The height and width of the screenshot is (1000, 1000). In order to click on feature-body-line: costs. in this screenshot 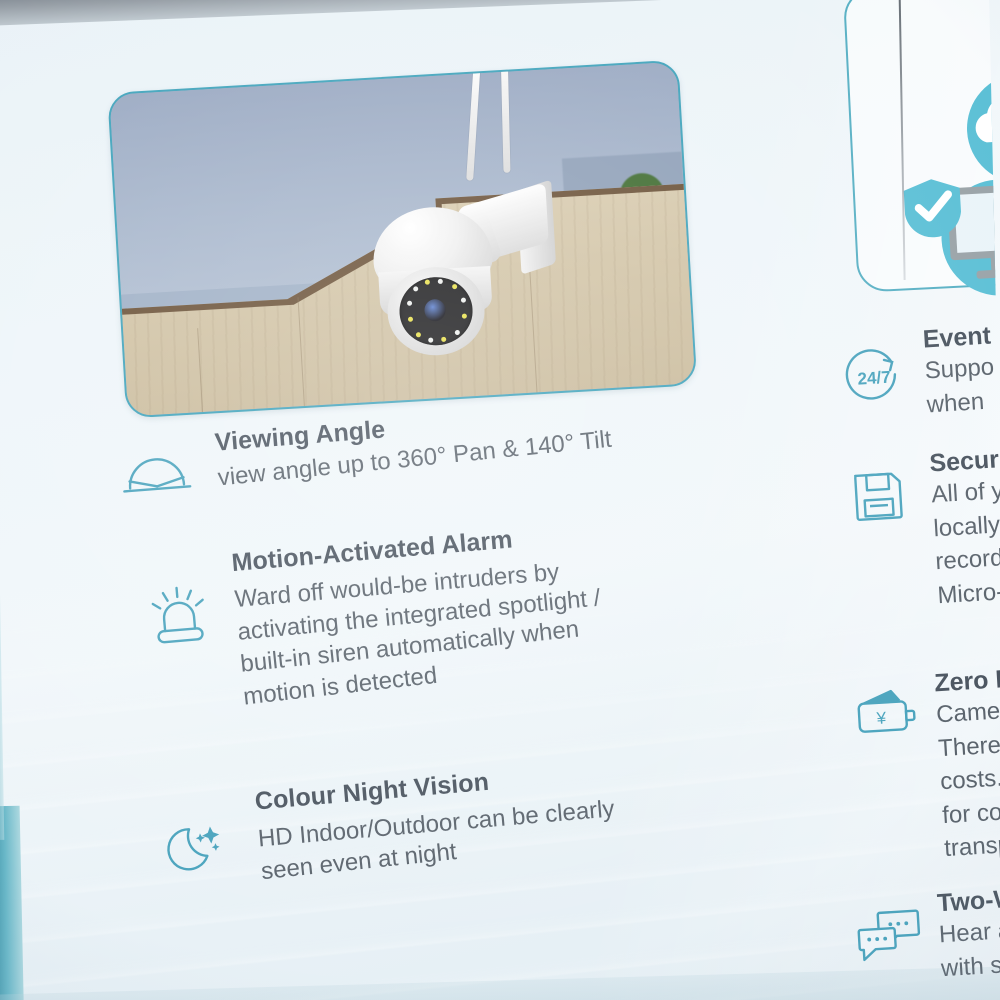, I will do `click(969, 780)`.